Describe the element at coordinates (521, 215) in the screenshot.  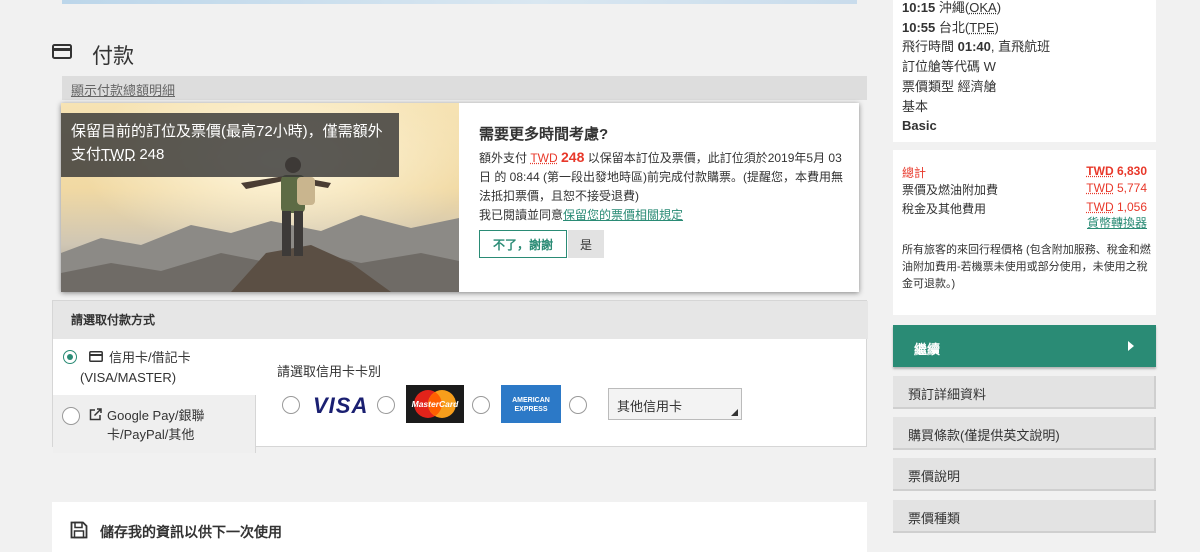
I see `hold-agree-prefix: 我已閱讀並同意` at that location.